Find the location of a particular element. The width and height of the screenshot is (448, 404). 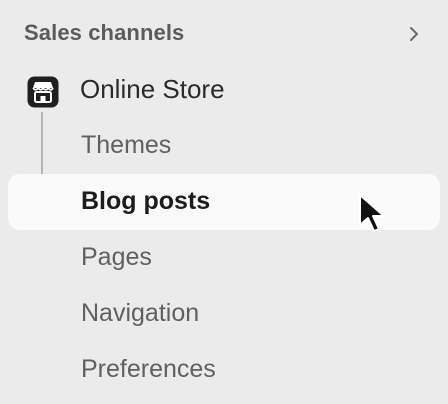

nav-item-navigation: Navigation is located at coordinates (224, 314).